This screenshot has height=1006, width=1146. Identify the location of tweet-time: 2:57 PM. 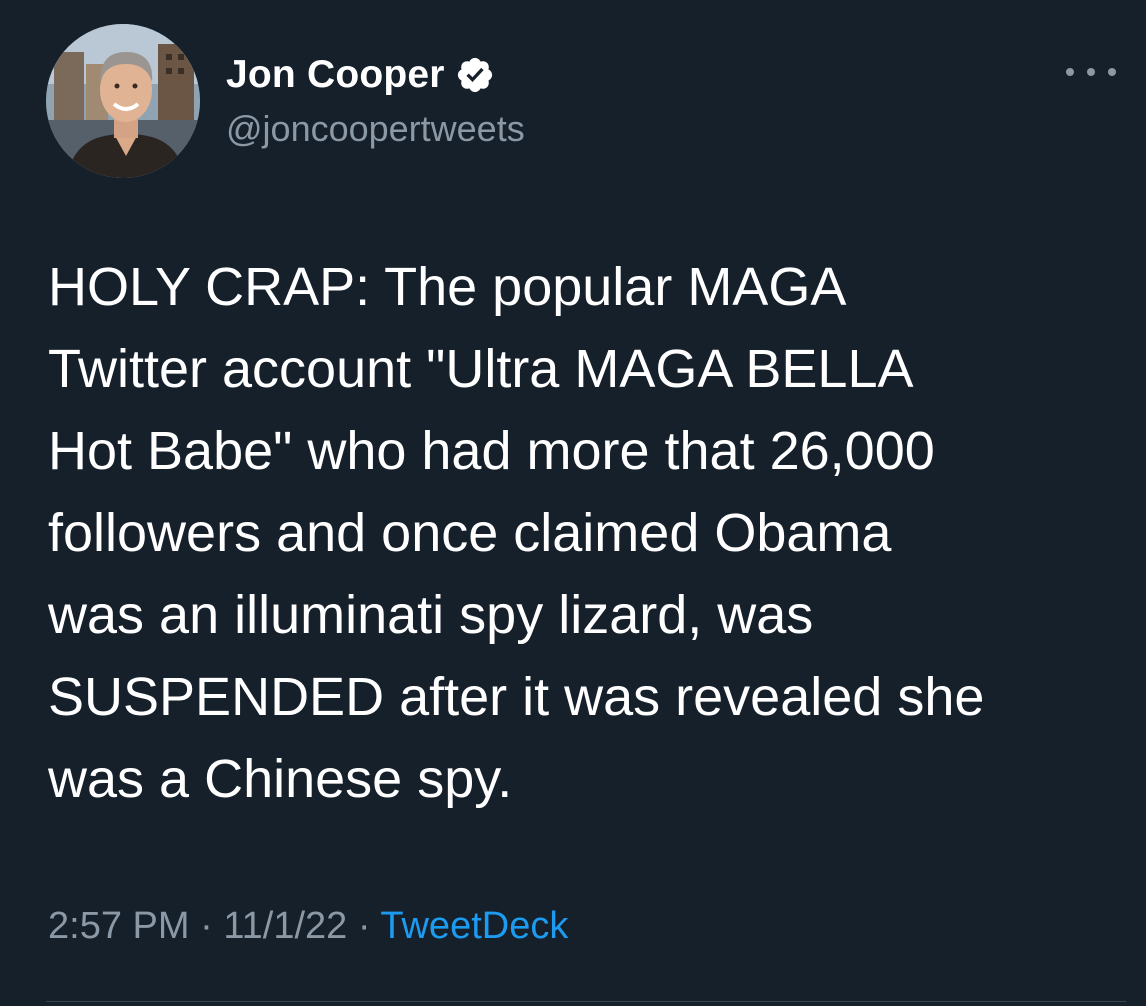
(119, 926).